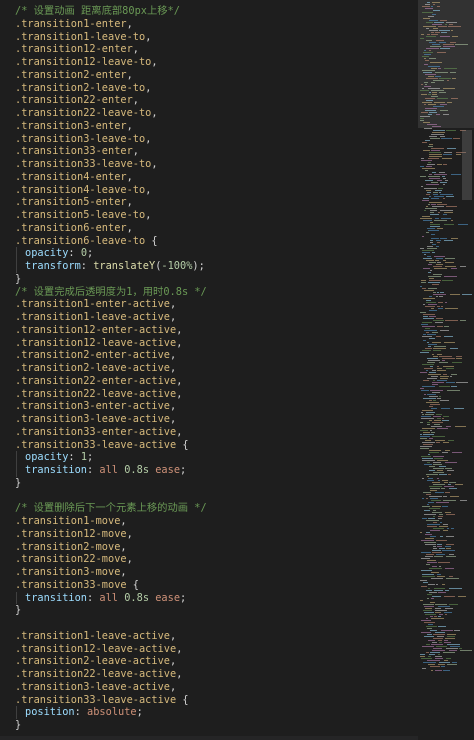  I want to click on code-token: .transition1-enter-active, so click(92, 304).